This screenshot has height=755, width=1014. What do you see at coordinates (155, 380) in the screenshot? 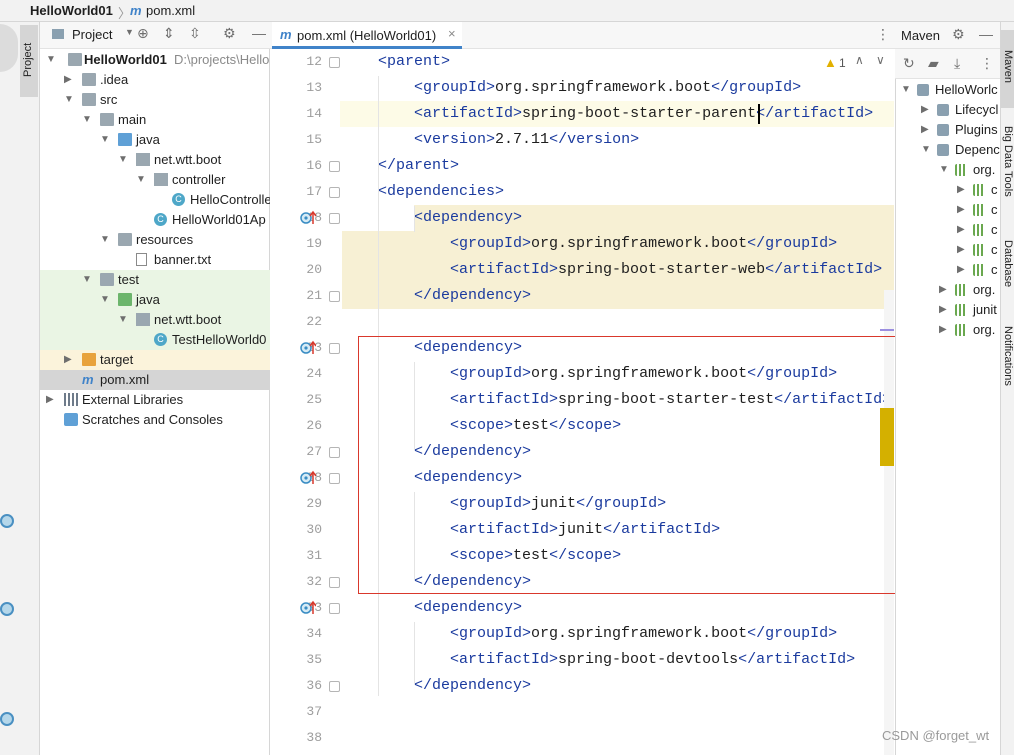
I see `tree-item: m pom.xml` at bounding box center [155, 380].